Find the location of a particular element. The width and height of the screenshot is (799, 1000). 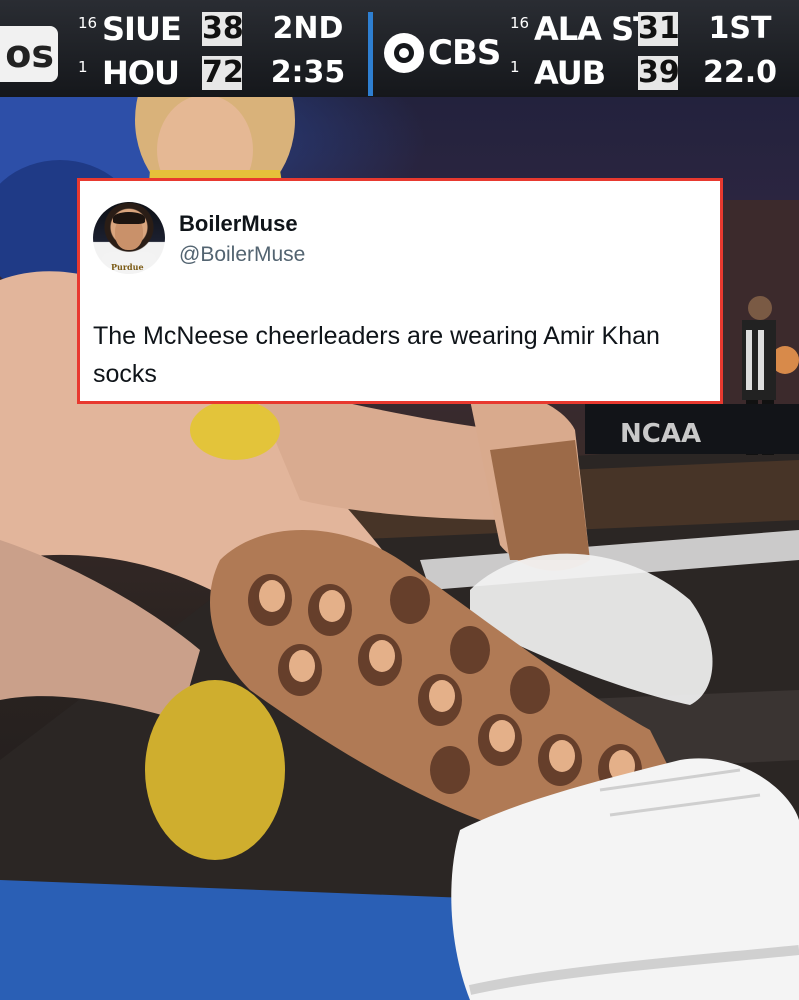

game-period: 2ND is located at coordinates (308, 28).